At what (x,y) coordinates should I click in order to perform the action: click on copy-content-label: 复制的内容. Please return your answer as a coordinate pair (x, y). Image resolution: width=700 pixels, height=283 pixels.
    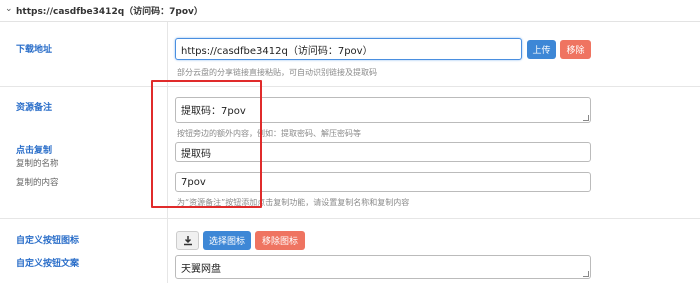
    Looking at the image, I should click on (37, 183).